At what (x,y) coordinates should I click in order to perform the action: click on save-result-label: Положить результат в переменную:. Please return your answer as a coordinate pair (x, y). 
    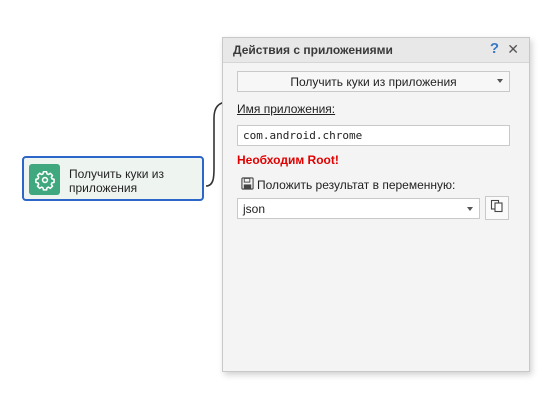
    Looking at the image, I should click on (356, 185).